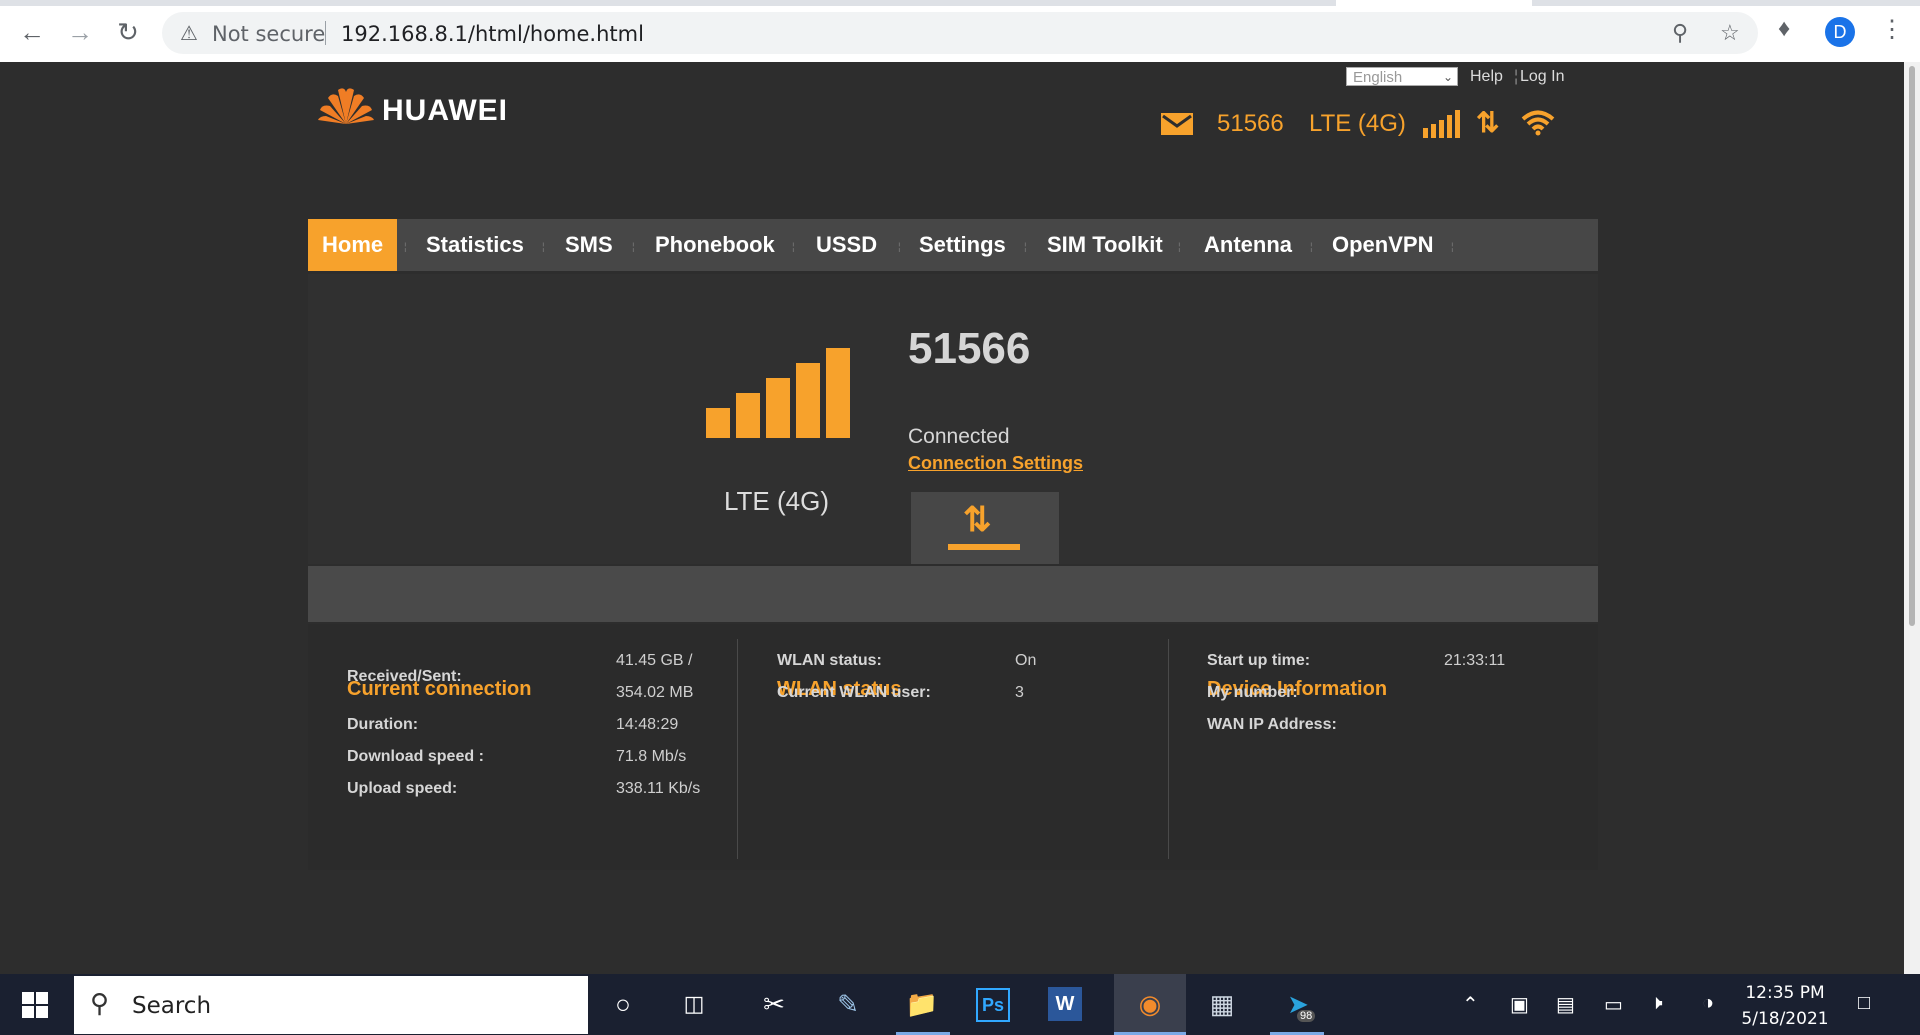 This screenshot has width=1920, height=1035. Describe the element at coordinates (654, 660) in the screenshot. I see `received-value: 41.45 GB /` at that location.